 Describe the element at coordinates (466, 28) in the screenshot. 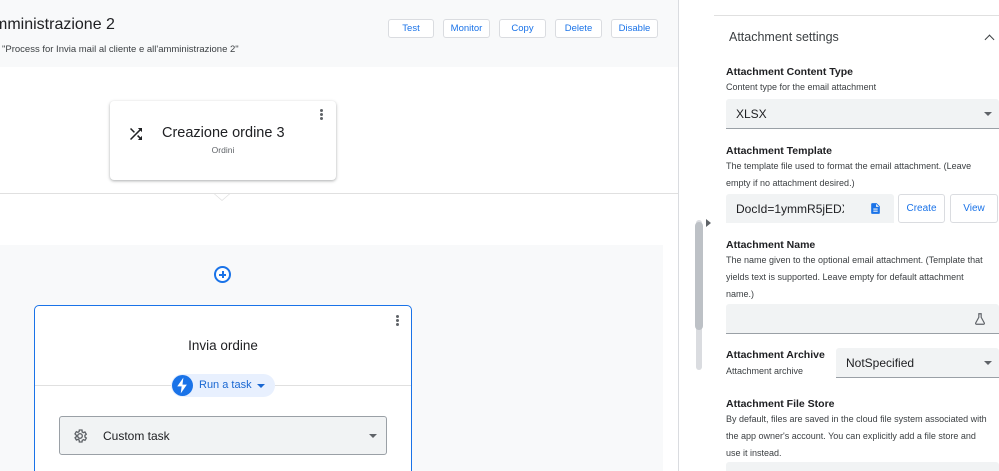

I see `monitor-button: Monitor` at that location.